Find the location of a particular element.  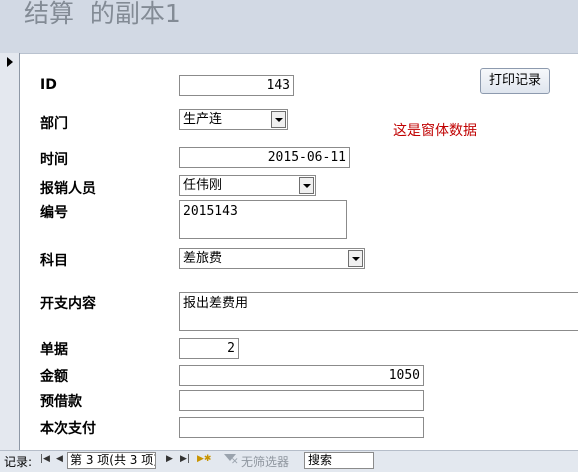

form-title: 结算 的副本1 is located at coordinates (102, 14).